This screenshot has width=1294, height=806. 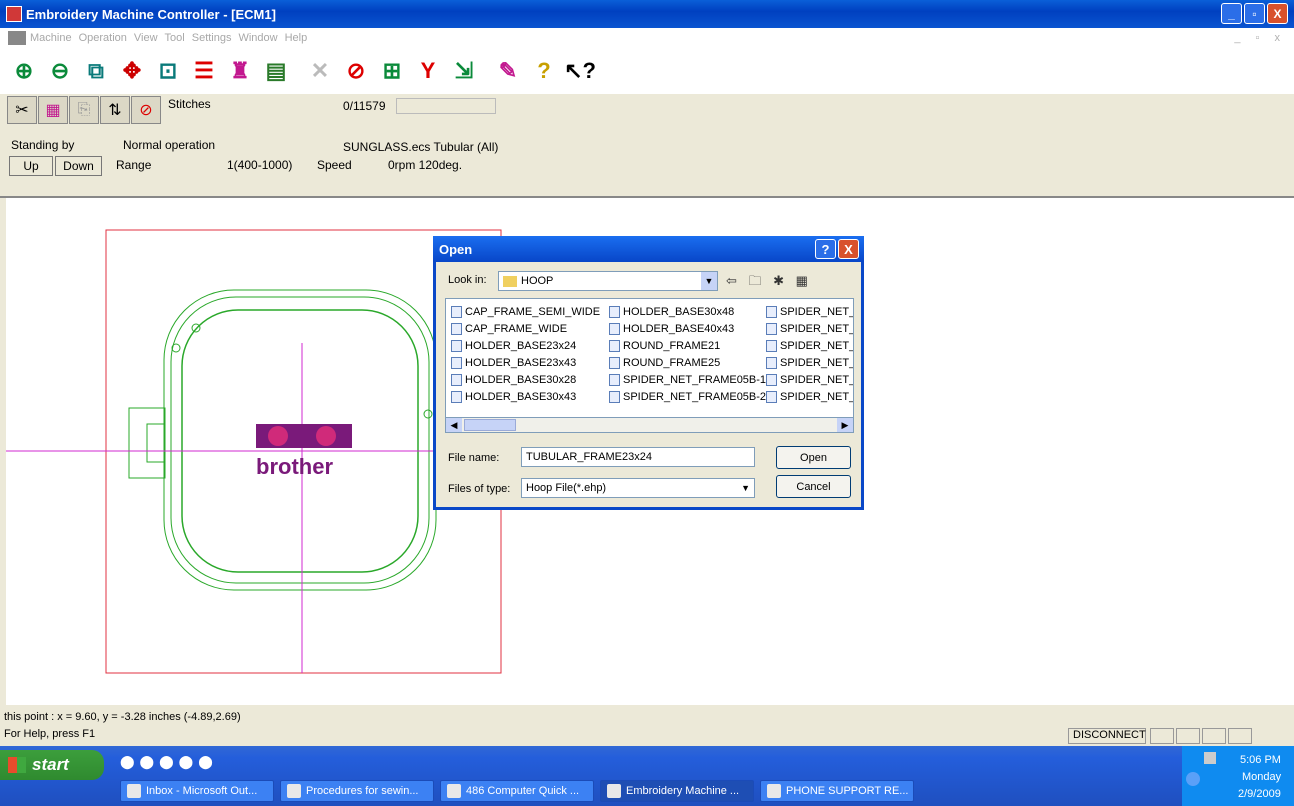 What do you see at coordinates (204, 71) in the screenshot?
I see `align-lines-icon: ☰` at bounding box center [204, 71].